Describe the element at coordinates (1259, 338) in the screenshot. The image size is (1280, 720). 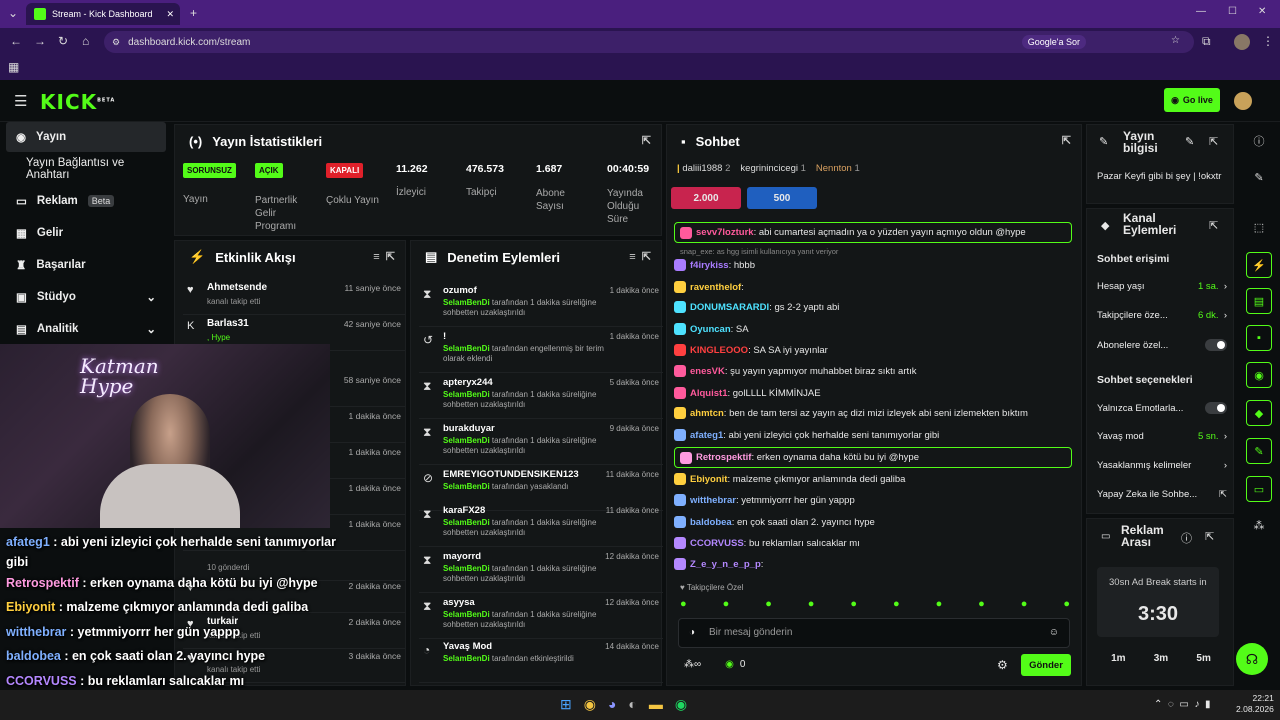
I see `chat-bubble-icon: ▪` at that location.